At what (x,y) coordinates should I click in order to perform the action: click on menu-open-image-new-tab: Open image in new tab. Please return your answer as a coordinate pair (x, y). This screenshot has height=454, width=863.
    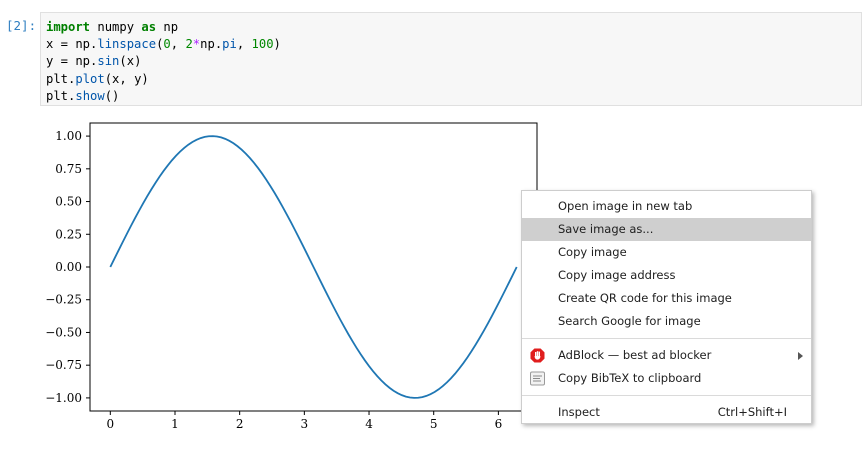
    Looking at the image, I should click on (666, 206).